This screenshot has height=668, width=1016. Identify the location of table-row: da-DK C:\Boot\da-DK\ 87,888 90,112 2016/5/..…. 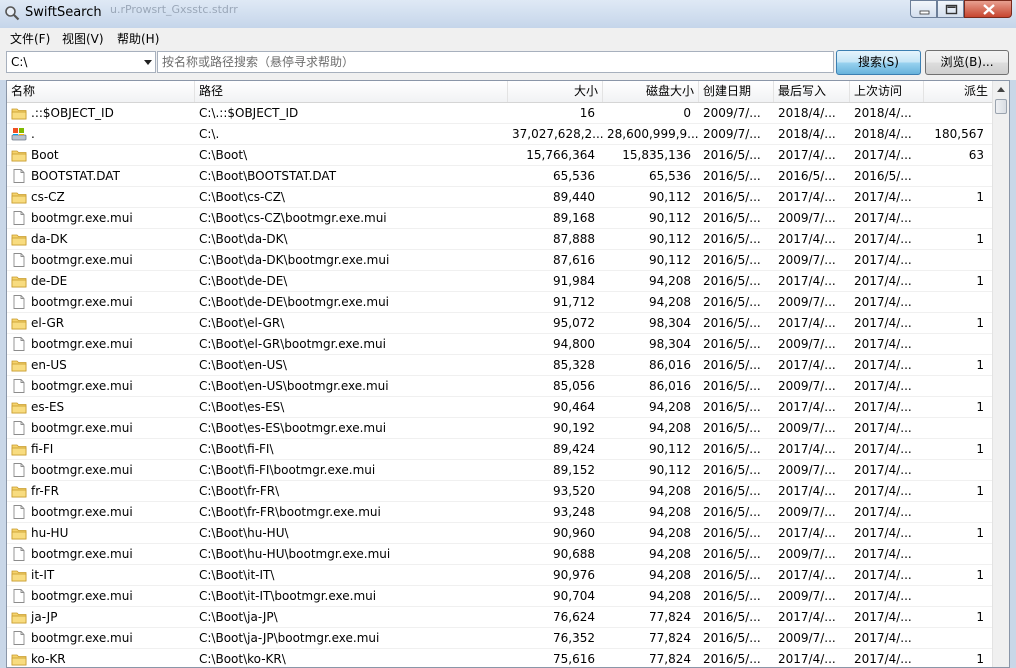
(499, 239).